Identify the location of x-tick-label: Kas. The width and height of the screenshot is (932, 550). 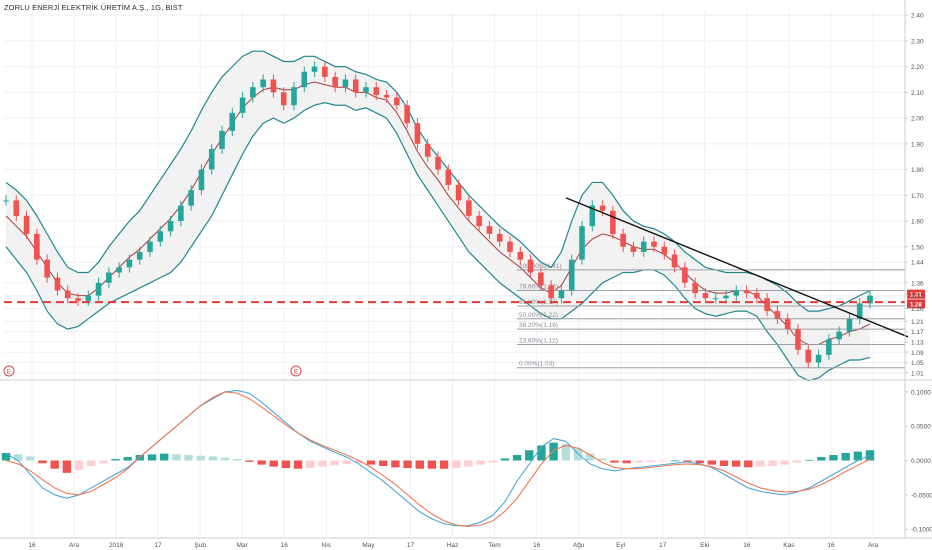
(789, 545).